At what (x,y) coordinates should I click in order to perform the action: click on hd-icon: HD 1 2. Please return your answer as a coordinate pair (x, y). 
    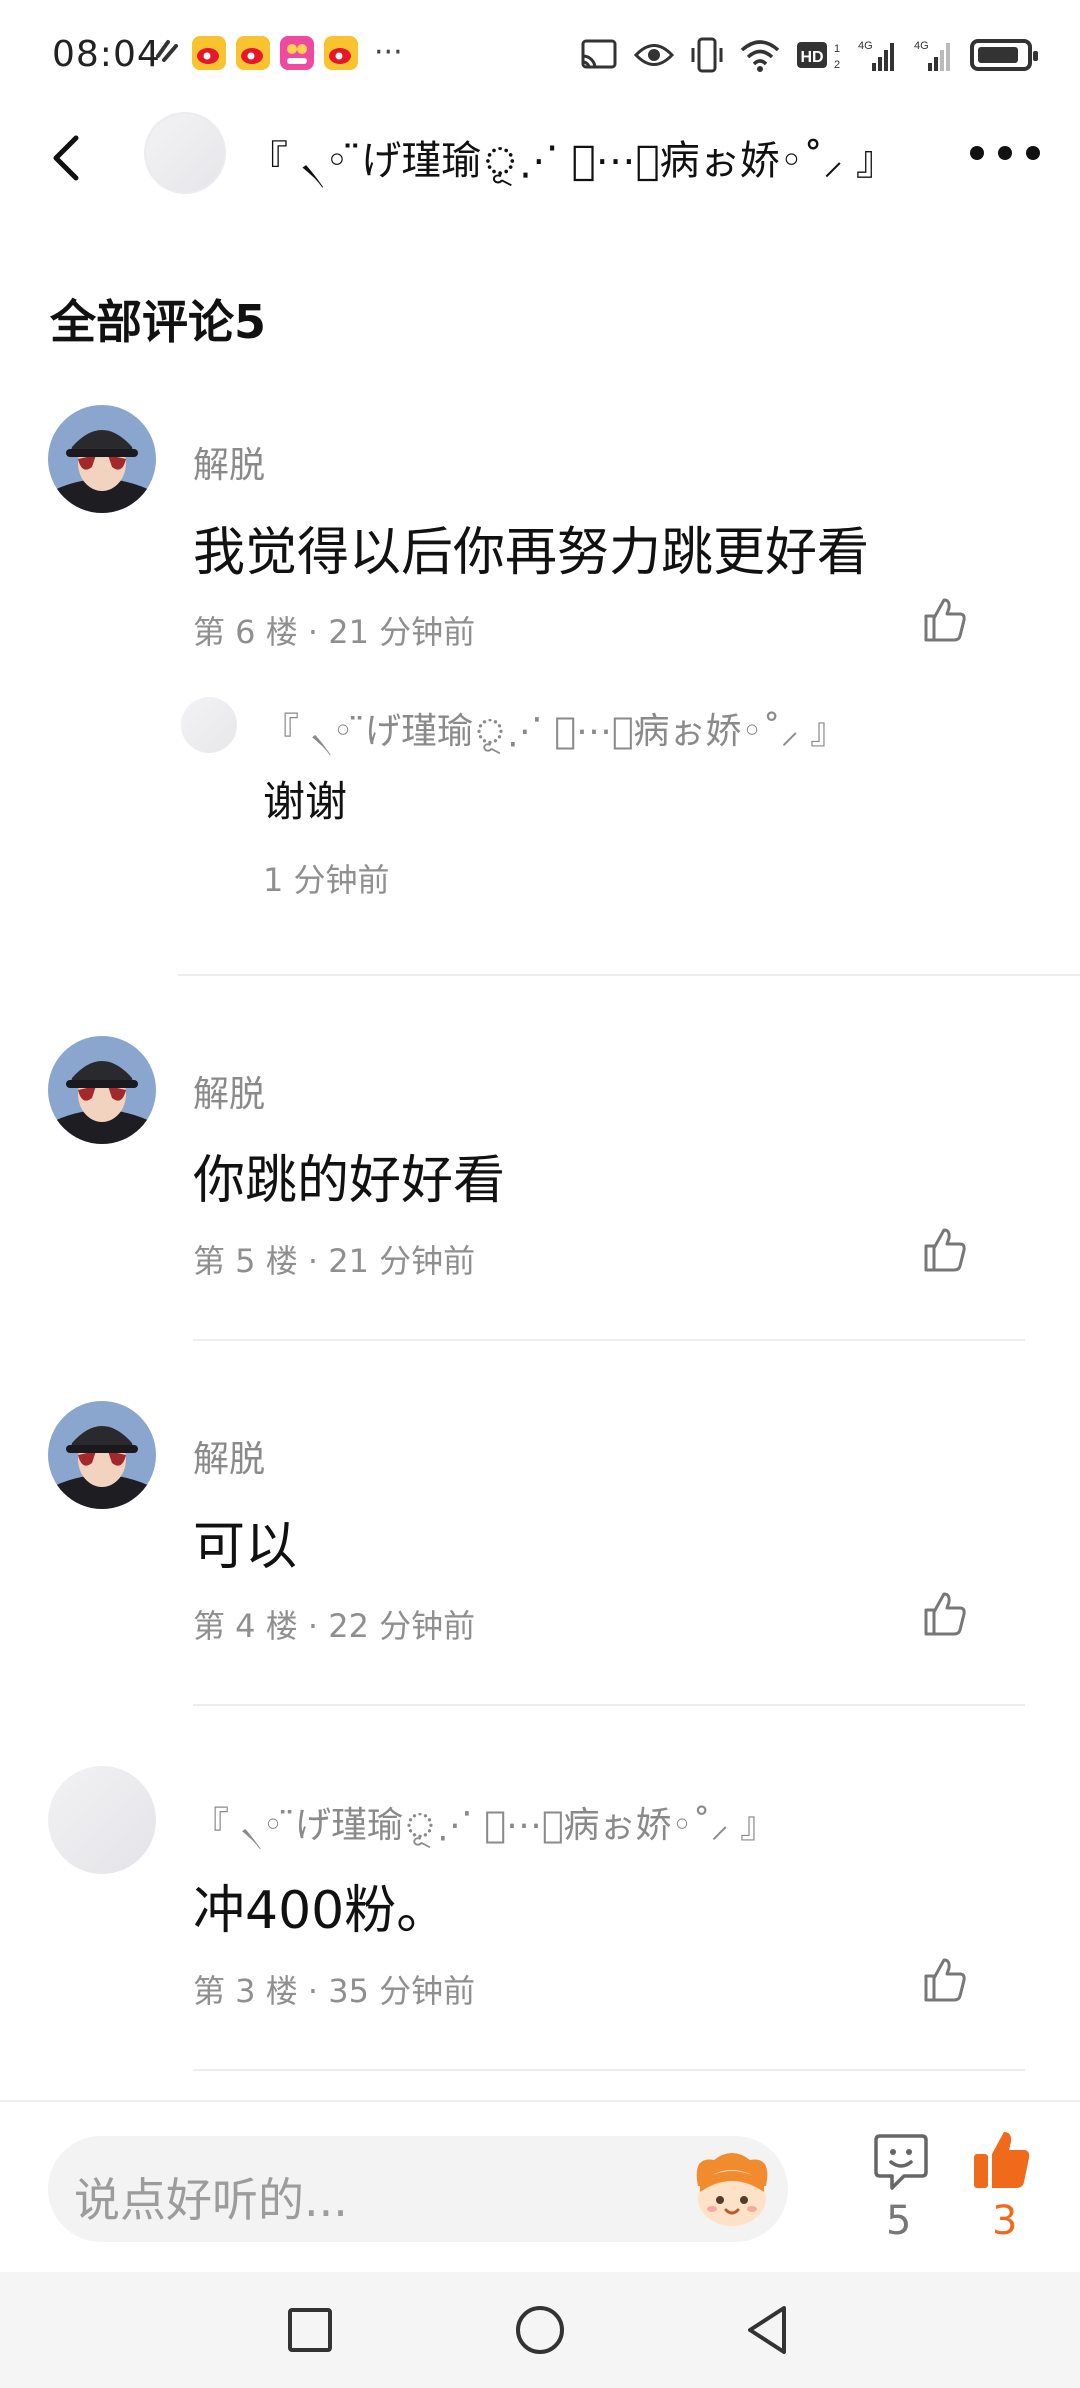
    Looking at the image, I should click on (819, 55).